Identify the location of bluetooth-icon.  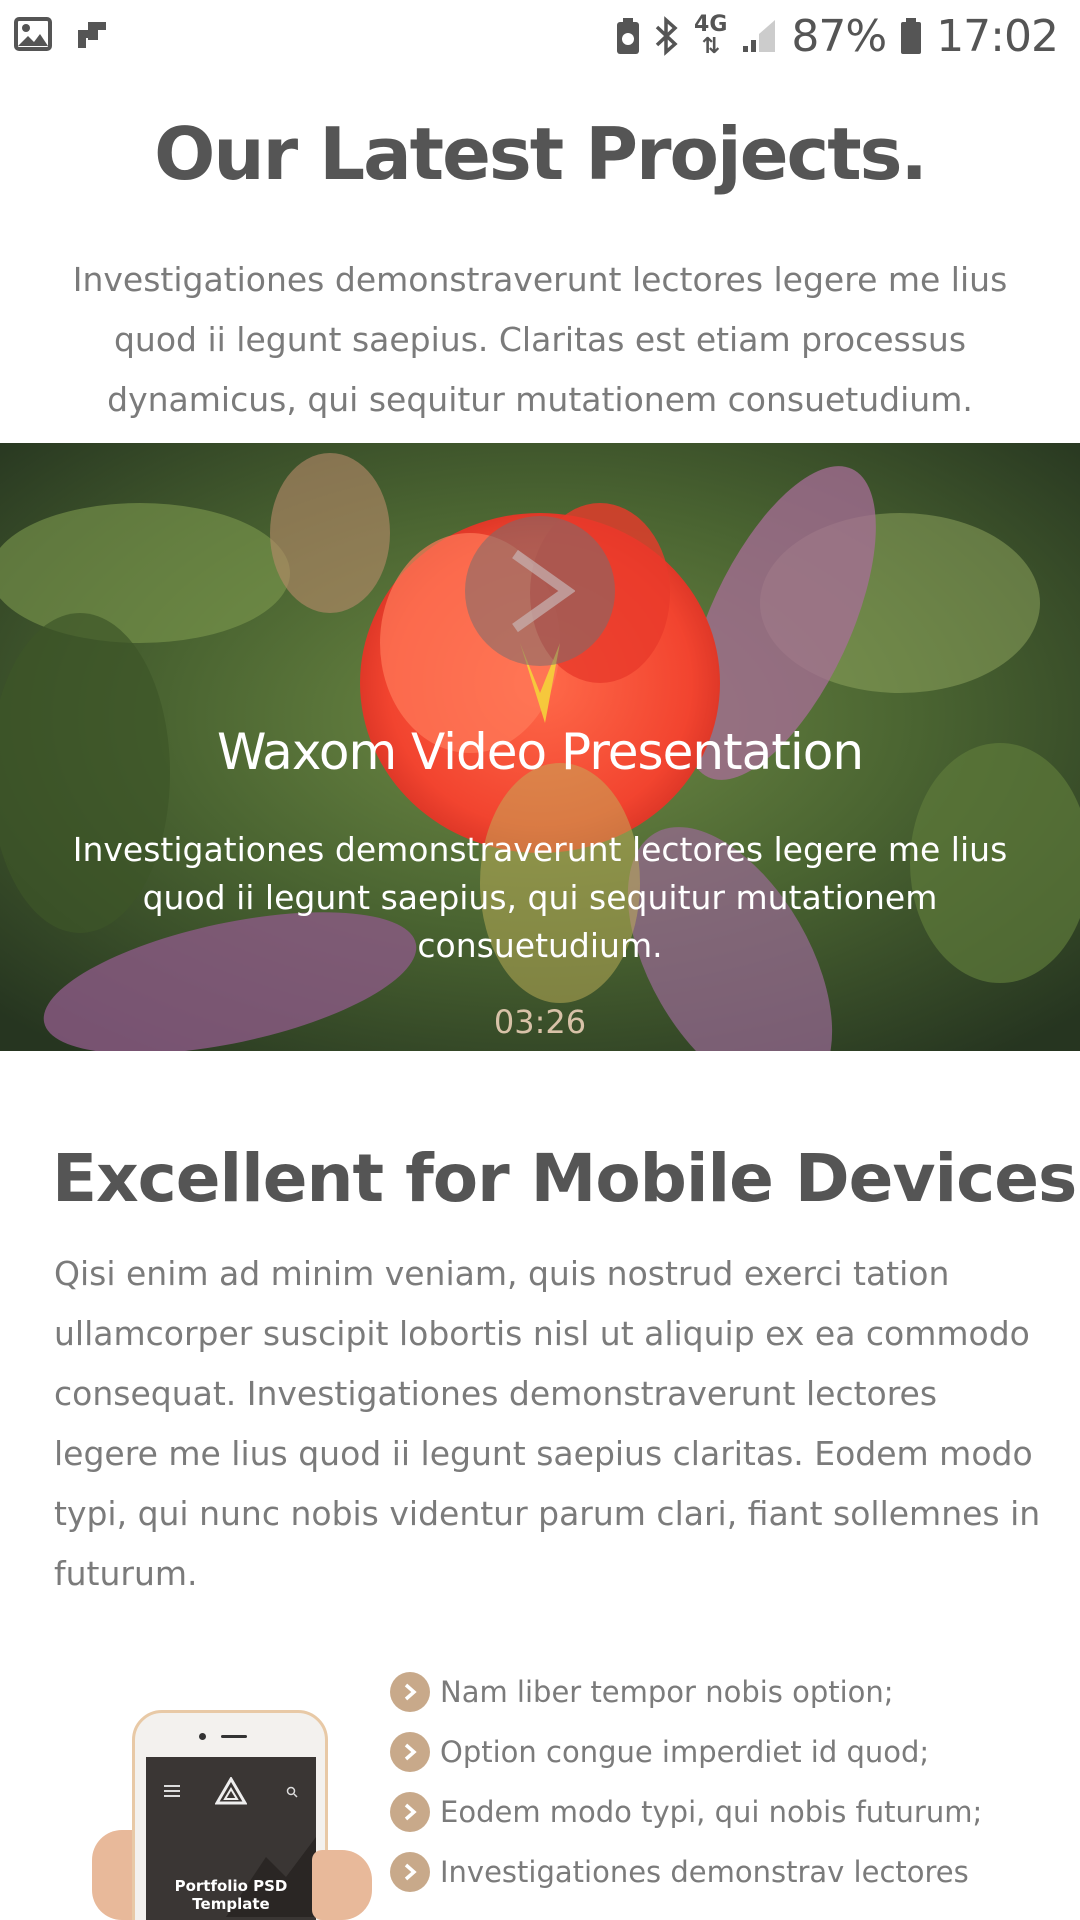
(666, 36).